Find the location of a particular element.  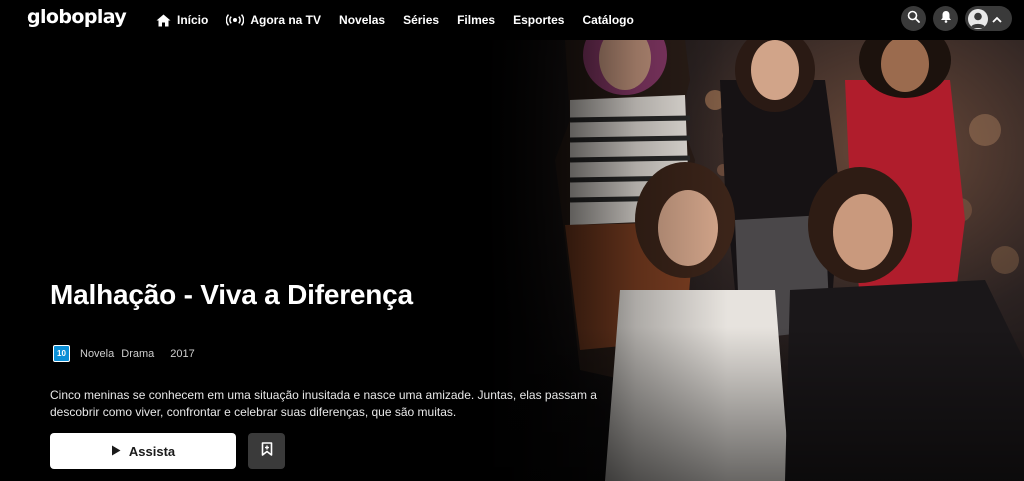

nav-item-series: Séries is located at coordinates (421, 20).